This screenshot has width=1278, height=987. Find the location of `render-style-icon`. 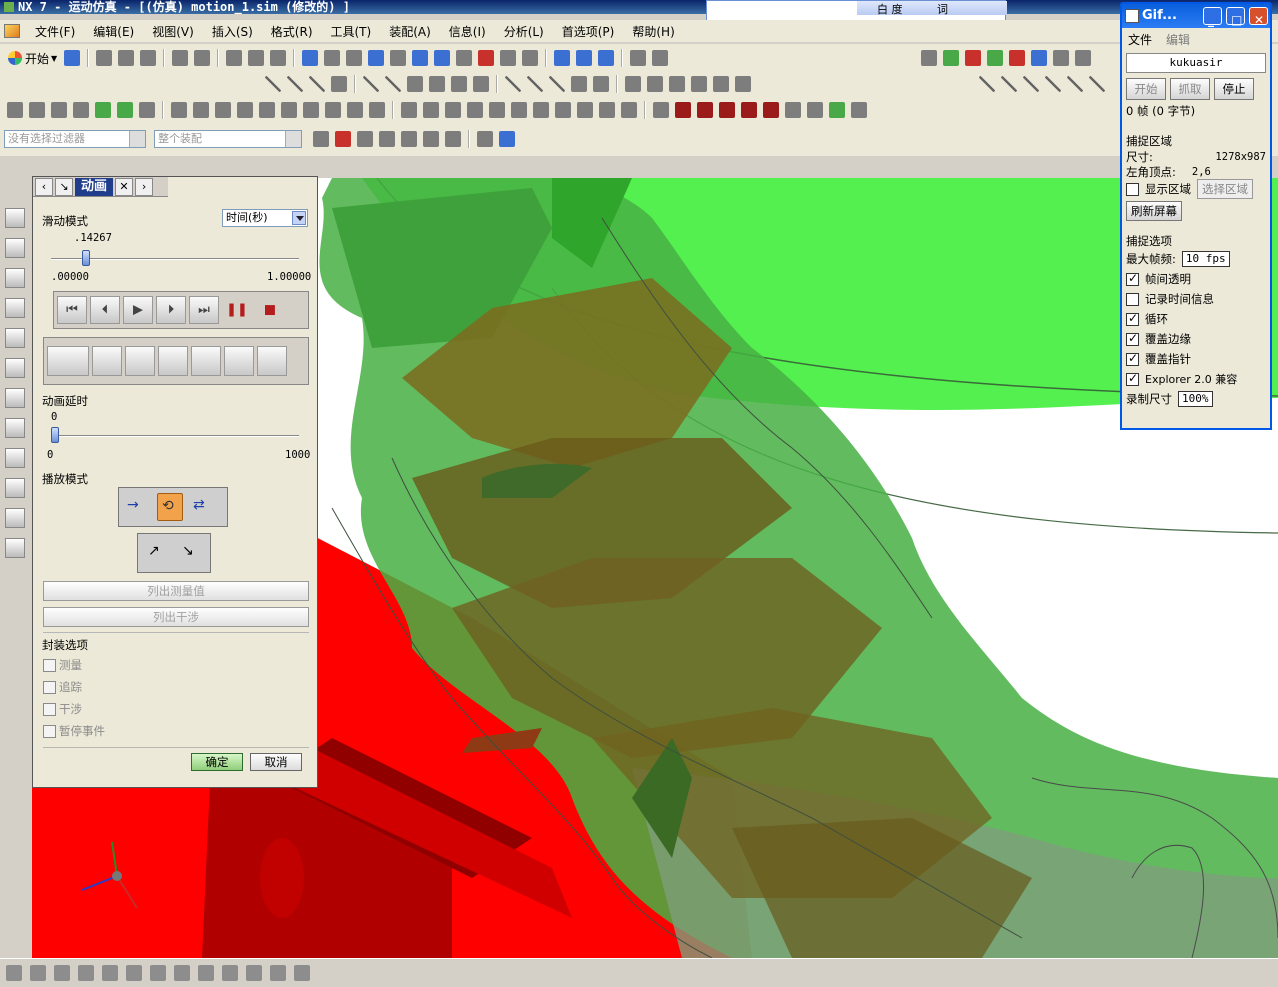

render-style-icon is located at coordinates (442, 58).